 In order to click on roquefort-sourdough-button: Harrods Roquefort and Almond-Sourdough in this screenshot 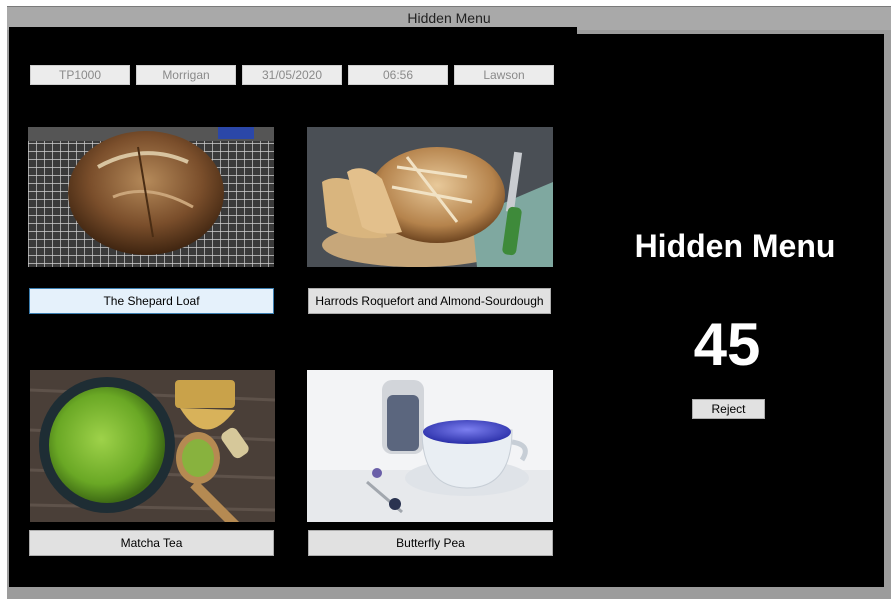, I will do `click(429, 301)`.